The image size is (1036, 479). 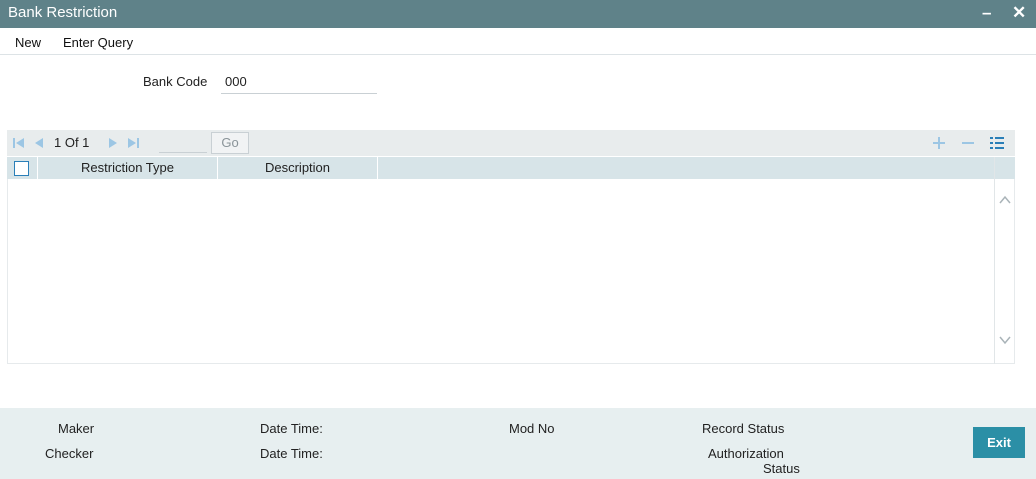 What do you see at coordinates (511, 143) in the screenshot?
I see `grid-toolbar: 1 Of 1 Go` at bounding box center [511, 143].